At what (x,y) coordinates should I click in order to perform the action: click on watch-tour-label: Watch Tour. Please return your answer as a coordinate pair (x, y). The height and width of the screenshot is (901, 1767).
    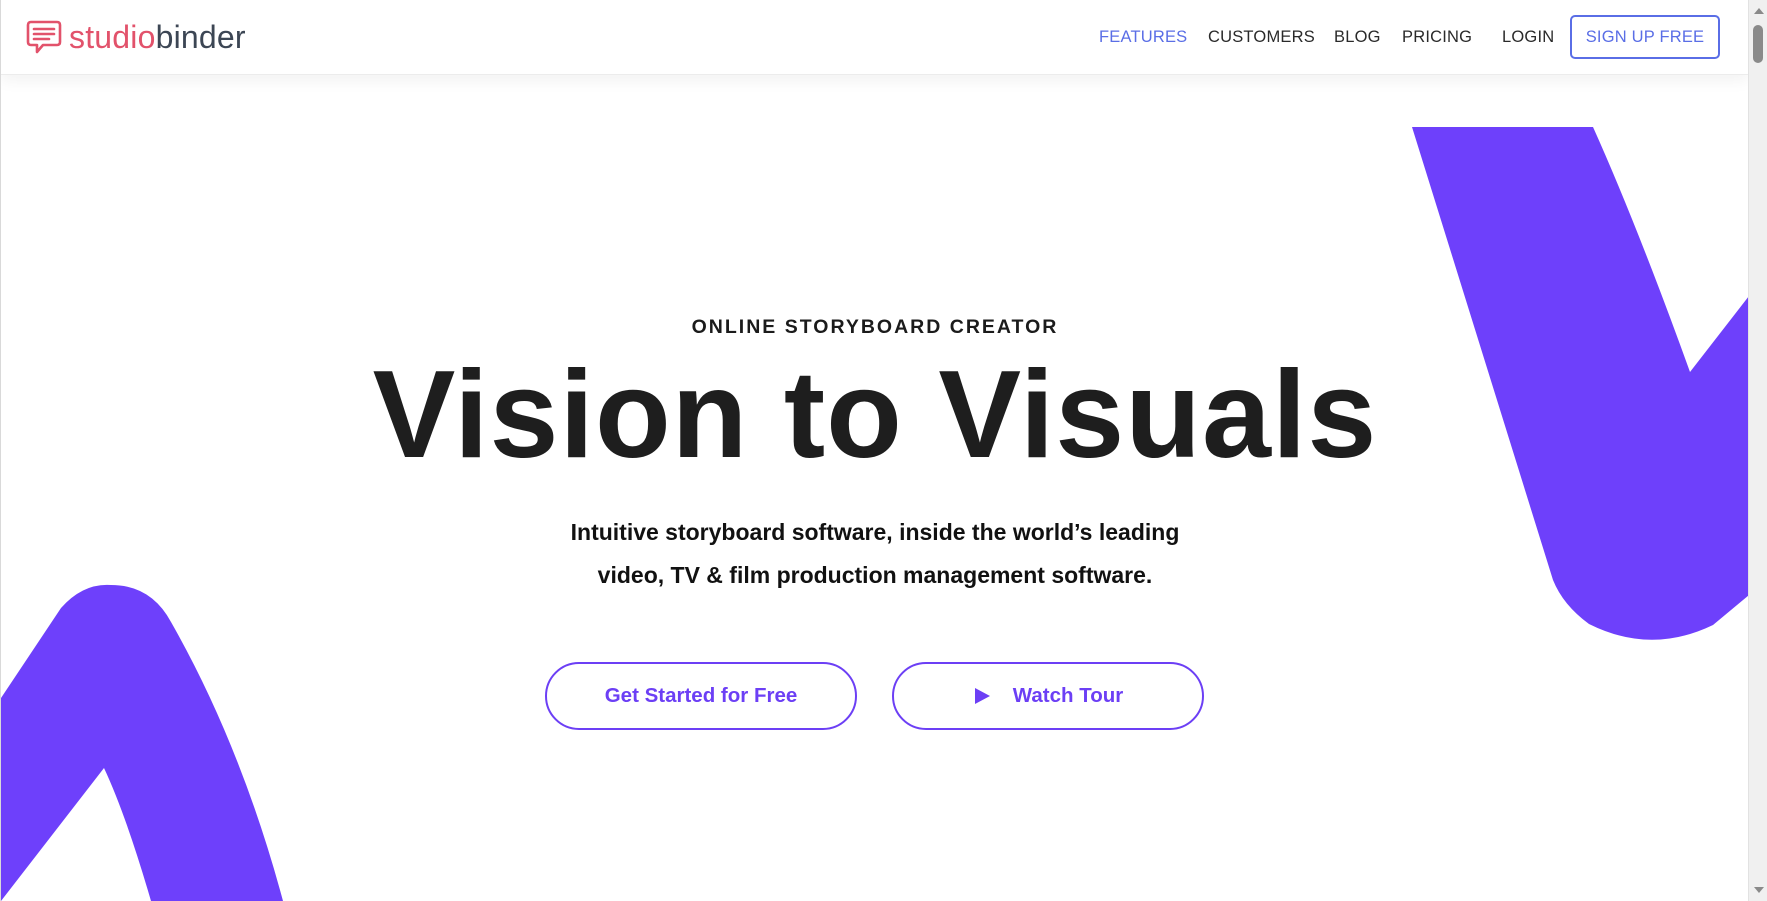
    Looking at the image, I should click on (1068, 695).